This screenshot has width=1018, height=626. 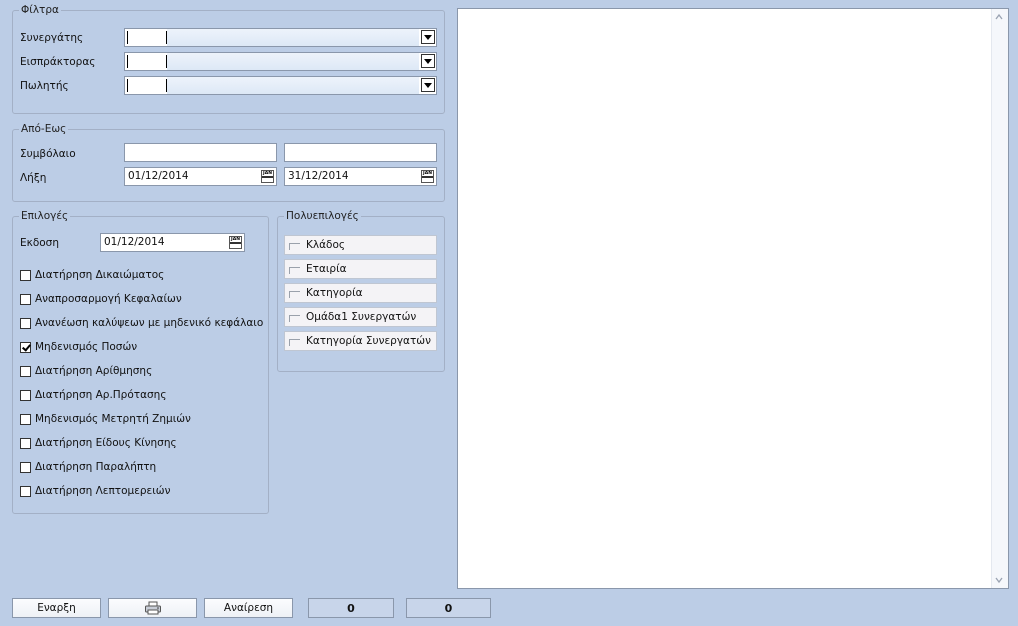 I want to click on issue-date-value: 01/12/2014, so click(x=134, y=242).